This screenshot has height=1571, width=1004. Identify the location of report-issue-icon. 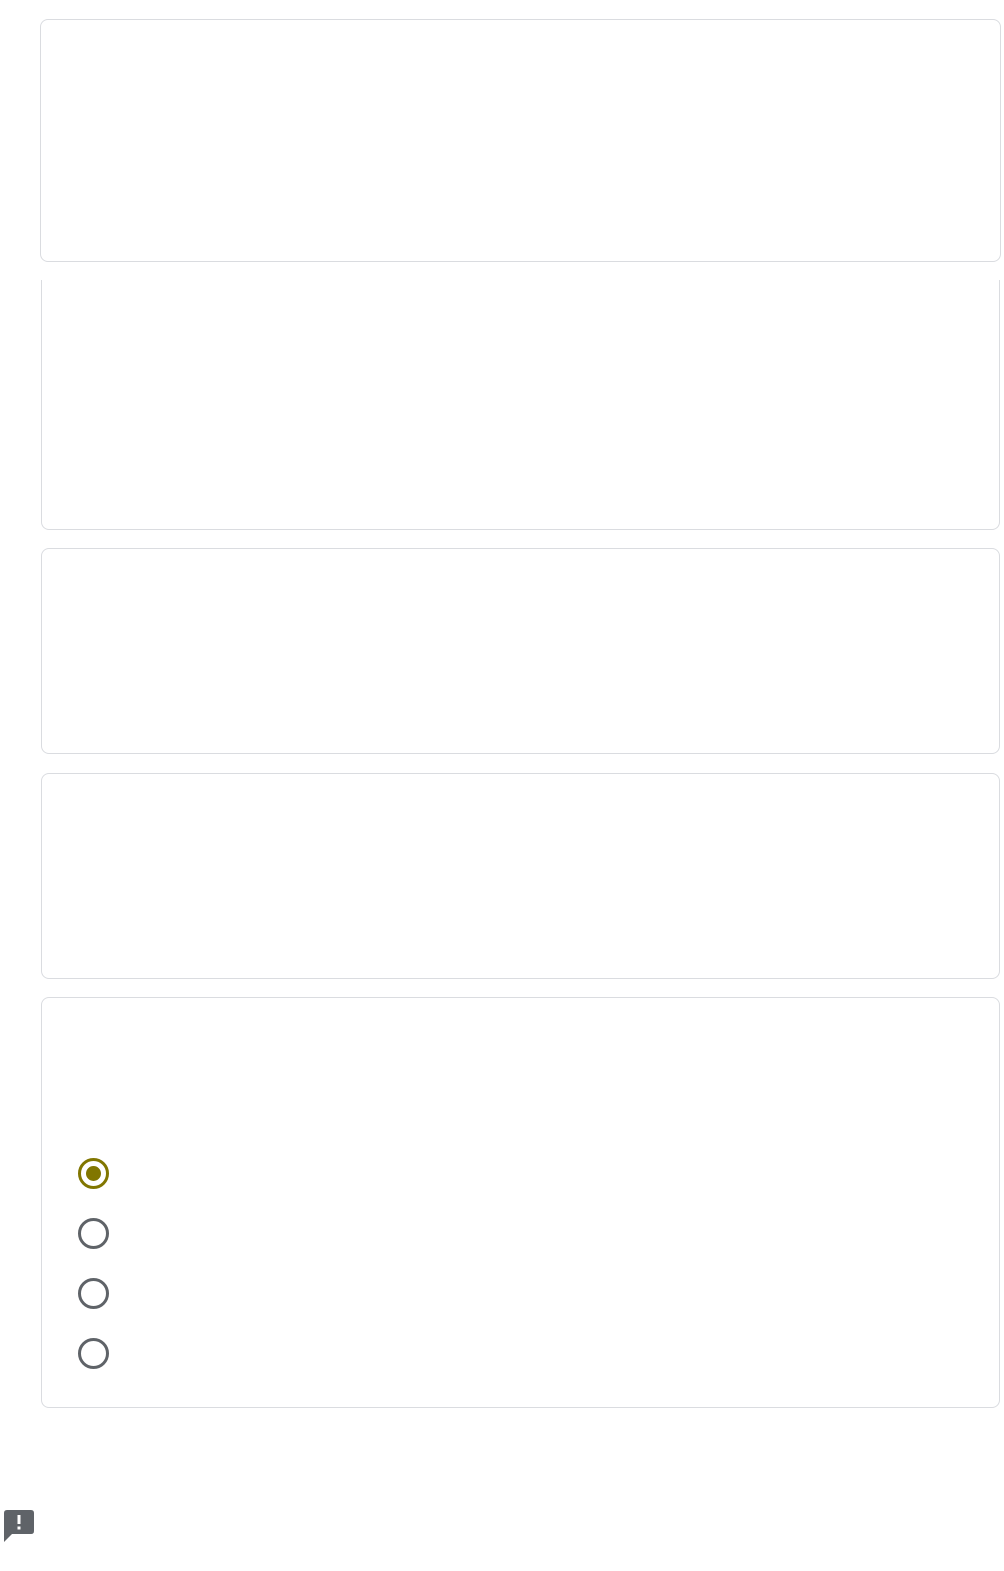
(19, 1526).